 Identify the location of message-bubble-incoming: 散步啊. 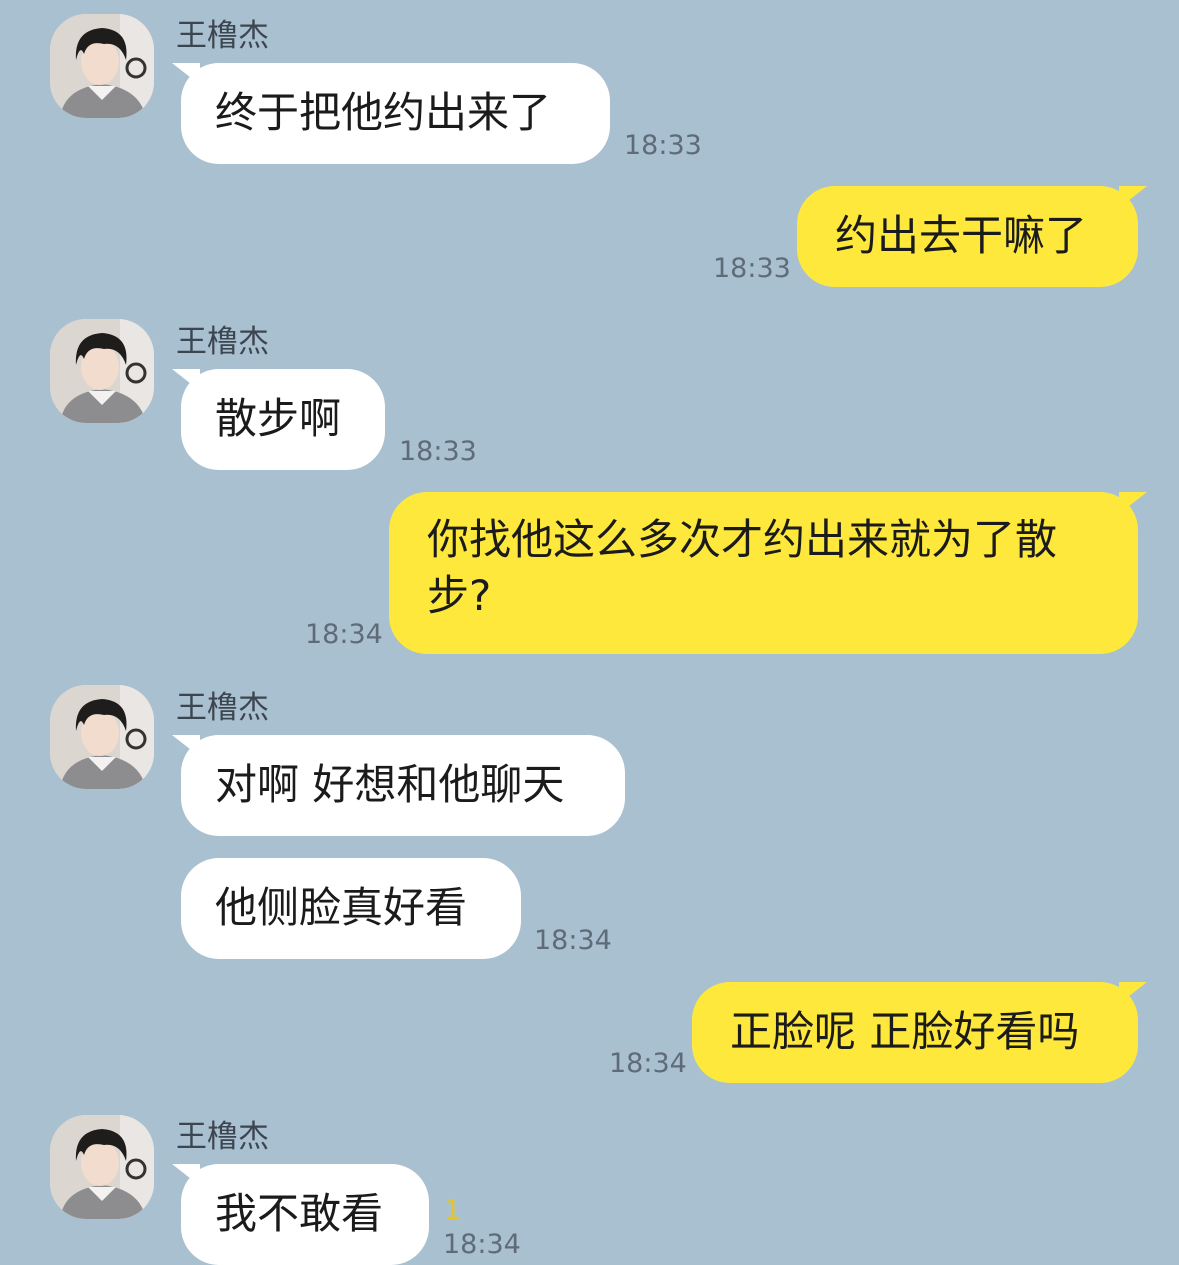
(278, 419).